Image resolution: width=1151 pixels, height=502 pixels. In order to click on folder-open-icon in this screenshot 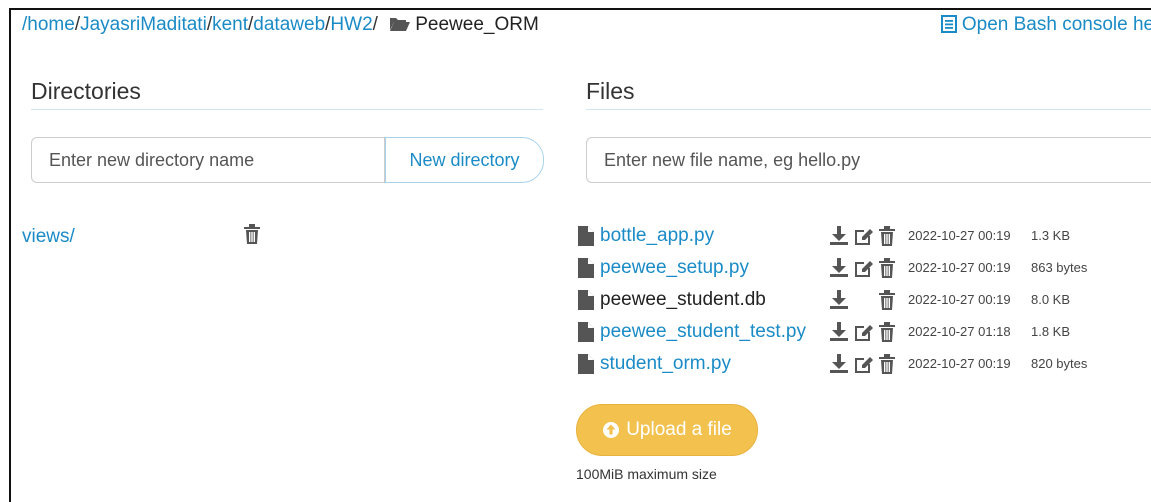, I will do `click(400, 27)`.